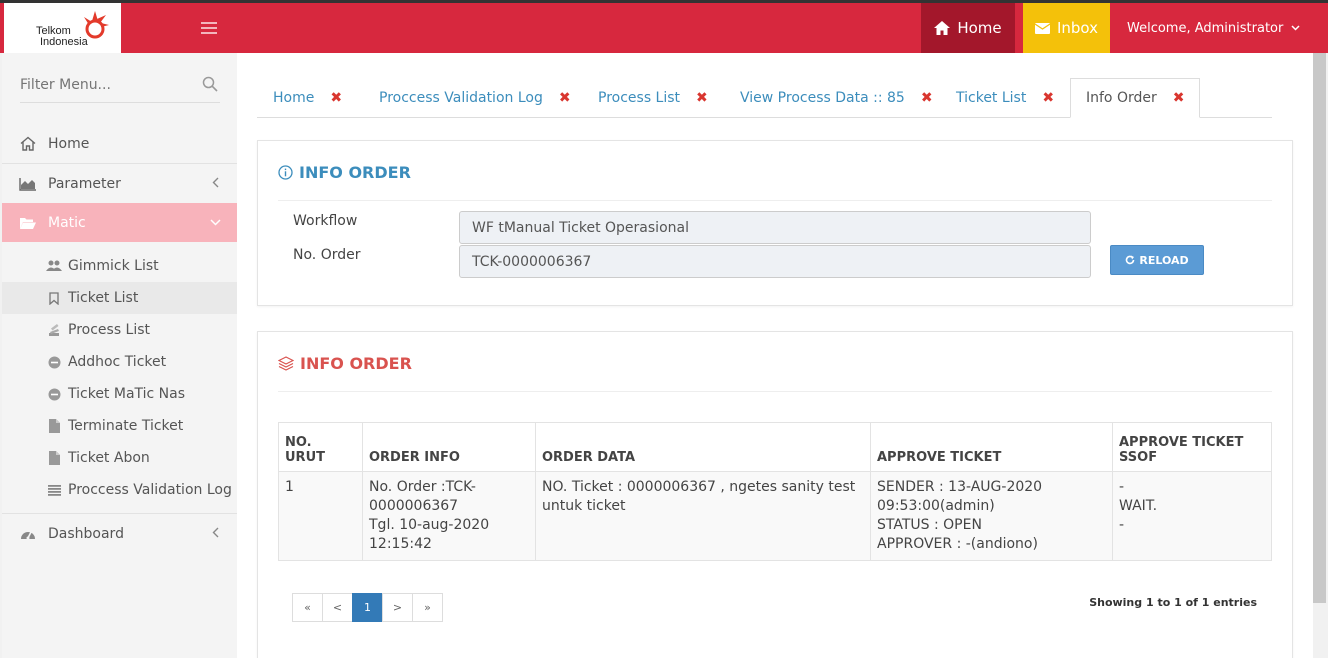 The image size is (1328, 658). I want to click on refresh-icon, so click(1130, 260).